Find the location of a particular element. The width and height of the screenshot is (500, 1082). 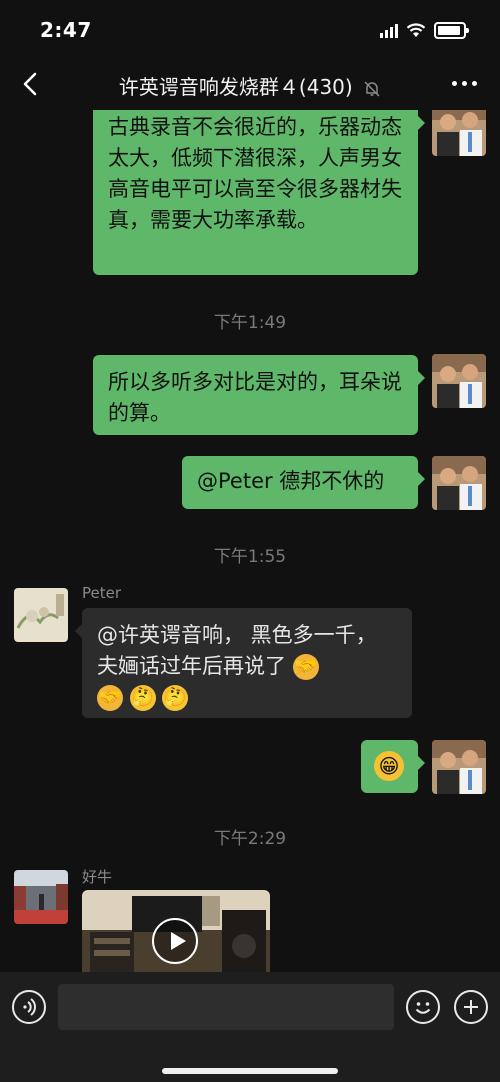

sender-name: 好牛 is located at coordinates (97, 877).